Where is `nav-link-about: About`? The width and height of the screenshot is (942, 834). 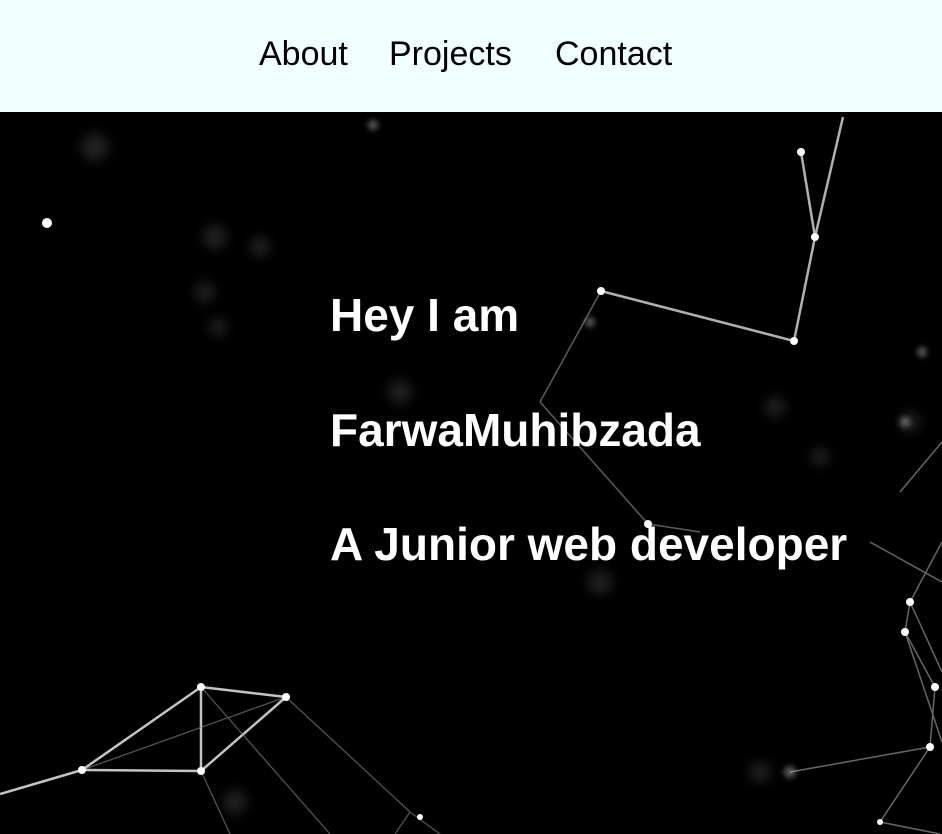
nav-link-about: About is located at coordinates (303, 54).